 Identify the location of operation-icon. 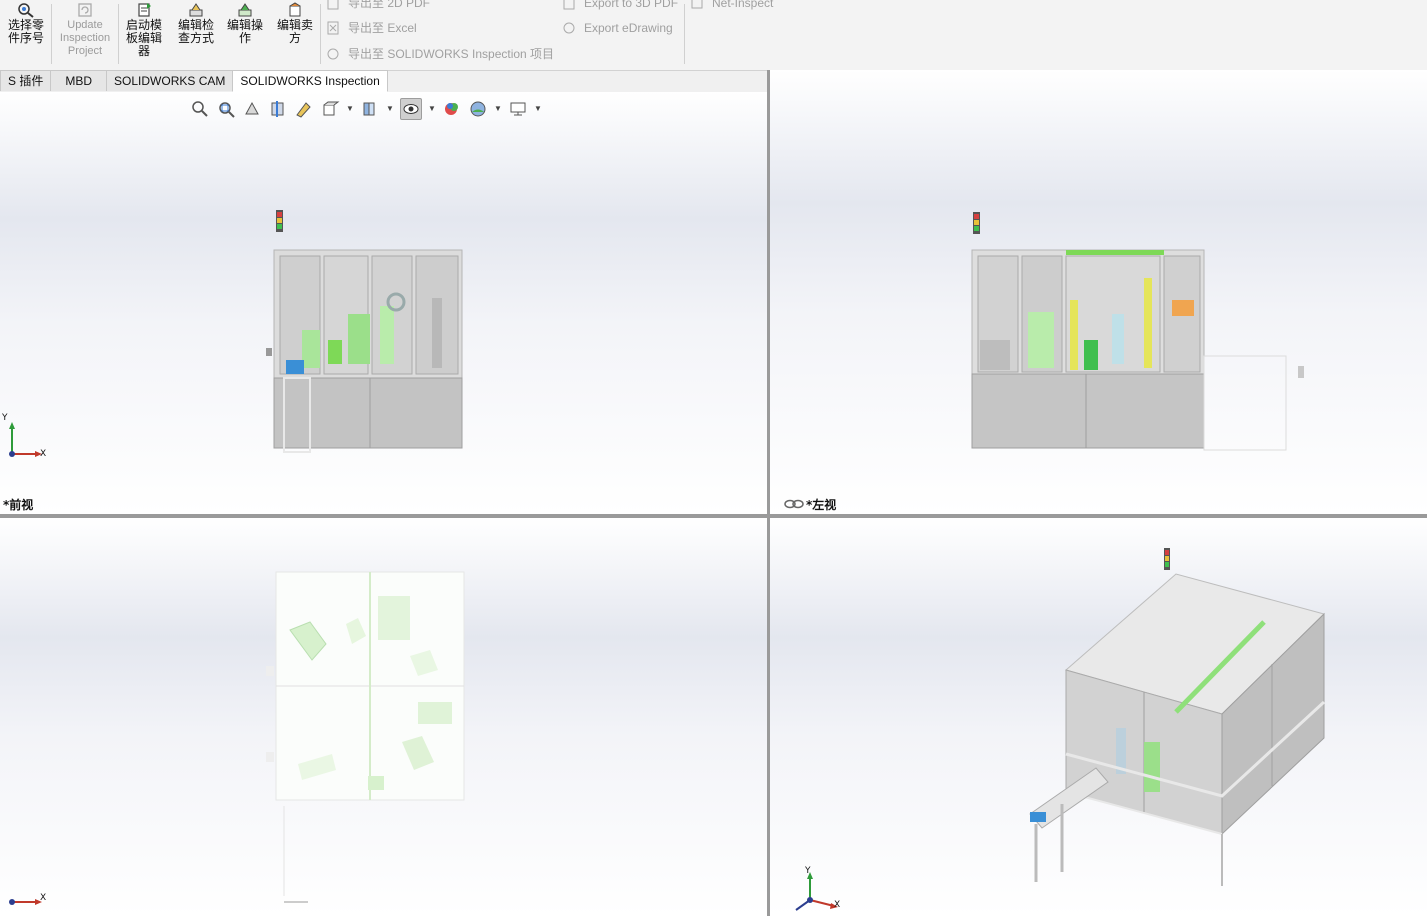
(245, 10).